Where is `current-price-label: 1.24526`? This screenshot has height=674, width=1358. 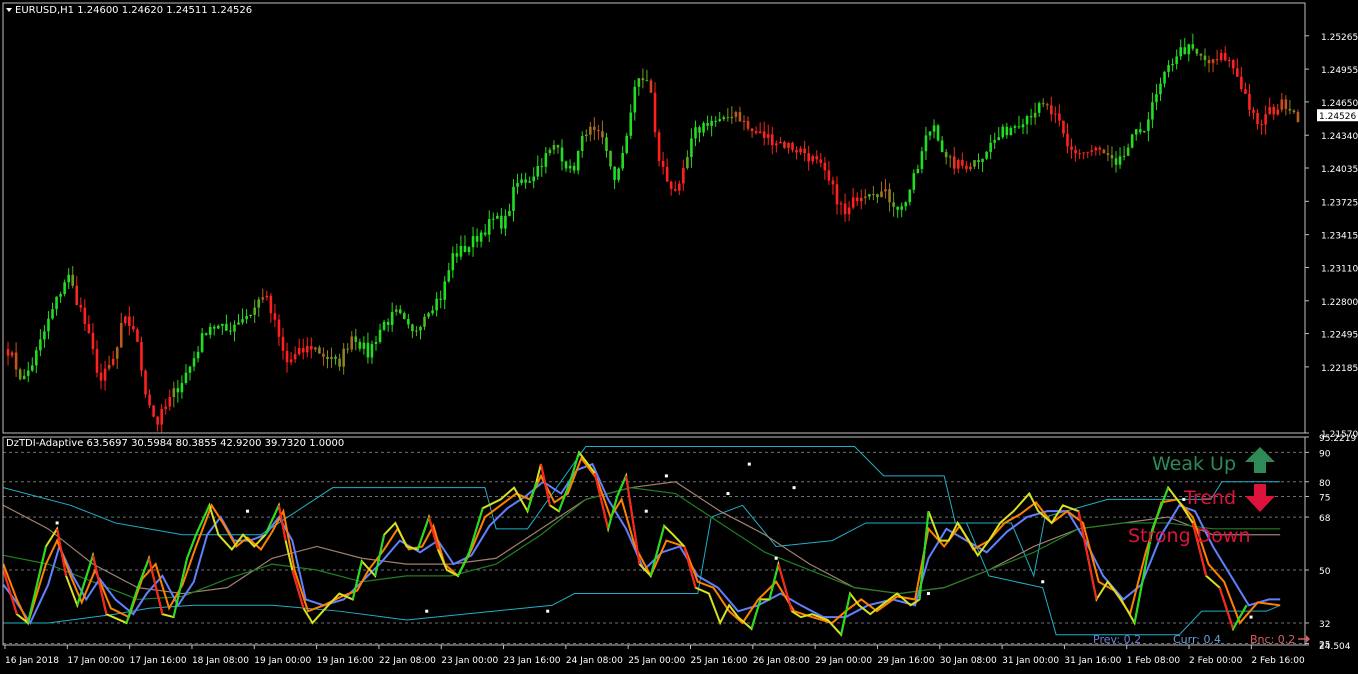 current-price-label: 1.24526 is located at coordinates (1337, 117).